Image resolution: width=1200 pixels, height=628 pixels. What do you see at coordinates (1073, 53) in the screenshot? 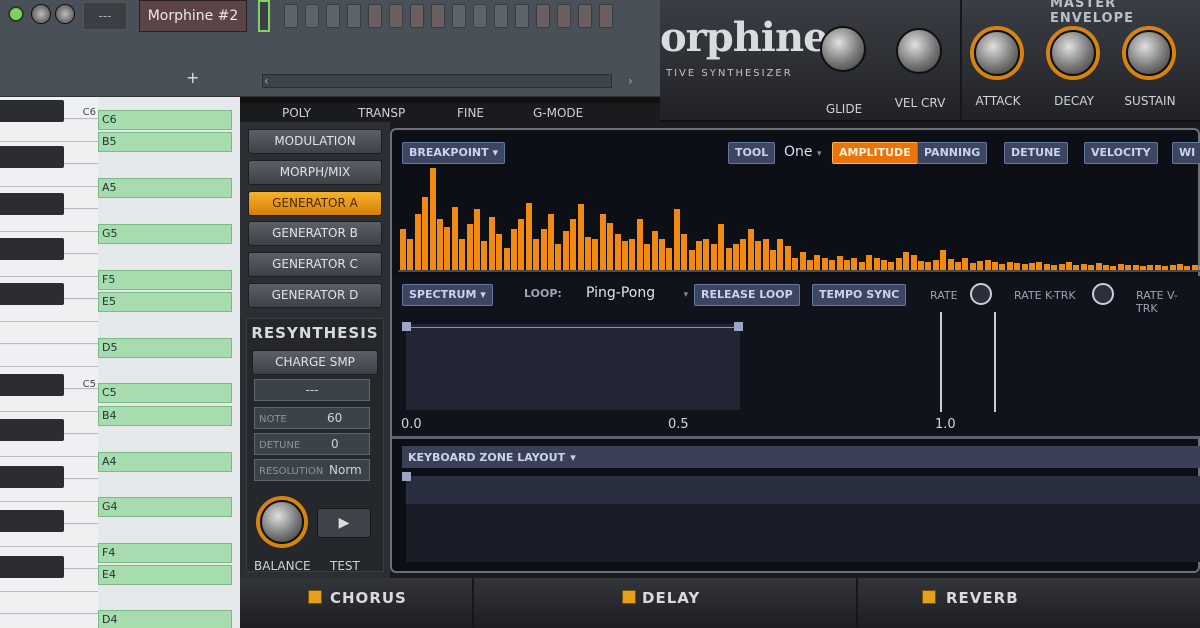
I see `decay-knob` at bounding box center [1073, 53].